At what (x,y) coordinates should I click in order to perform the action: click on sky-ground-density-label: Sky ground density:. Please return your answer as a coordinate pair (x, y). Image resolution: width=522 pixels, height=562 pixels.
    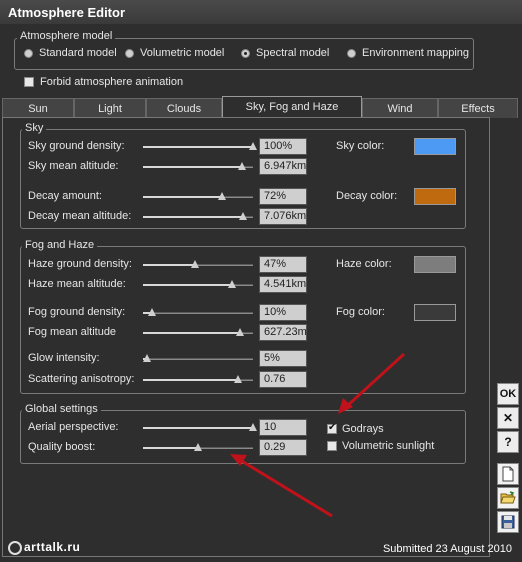
    Looking at the image, I should click on (76, 146).